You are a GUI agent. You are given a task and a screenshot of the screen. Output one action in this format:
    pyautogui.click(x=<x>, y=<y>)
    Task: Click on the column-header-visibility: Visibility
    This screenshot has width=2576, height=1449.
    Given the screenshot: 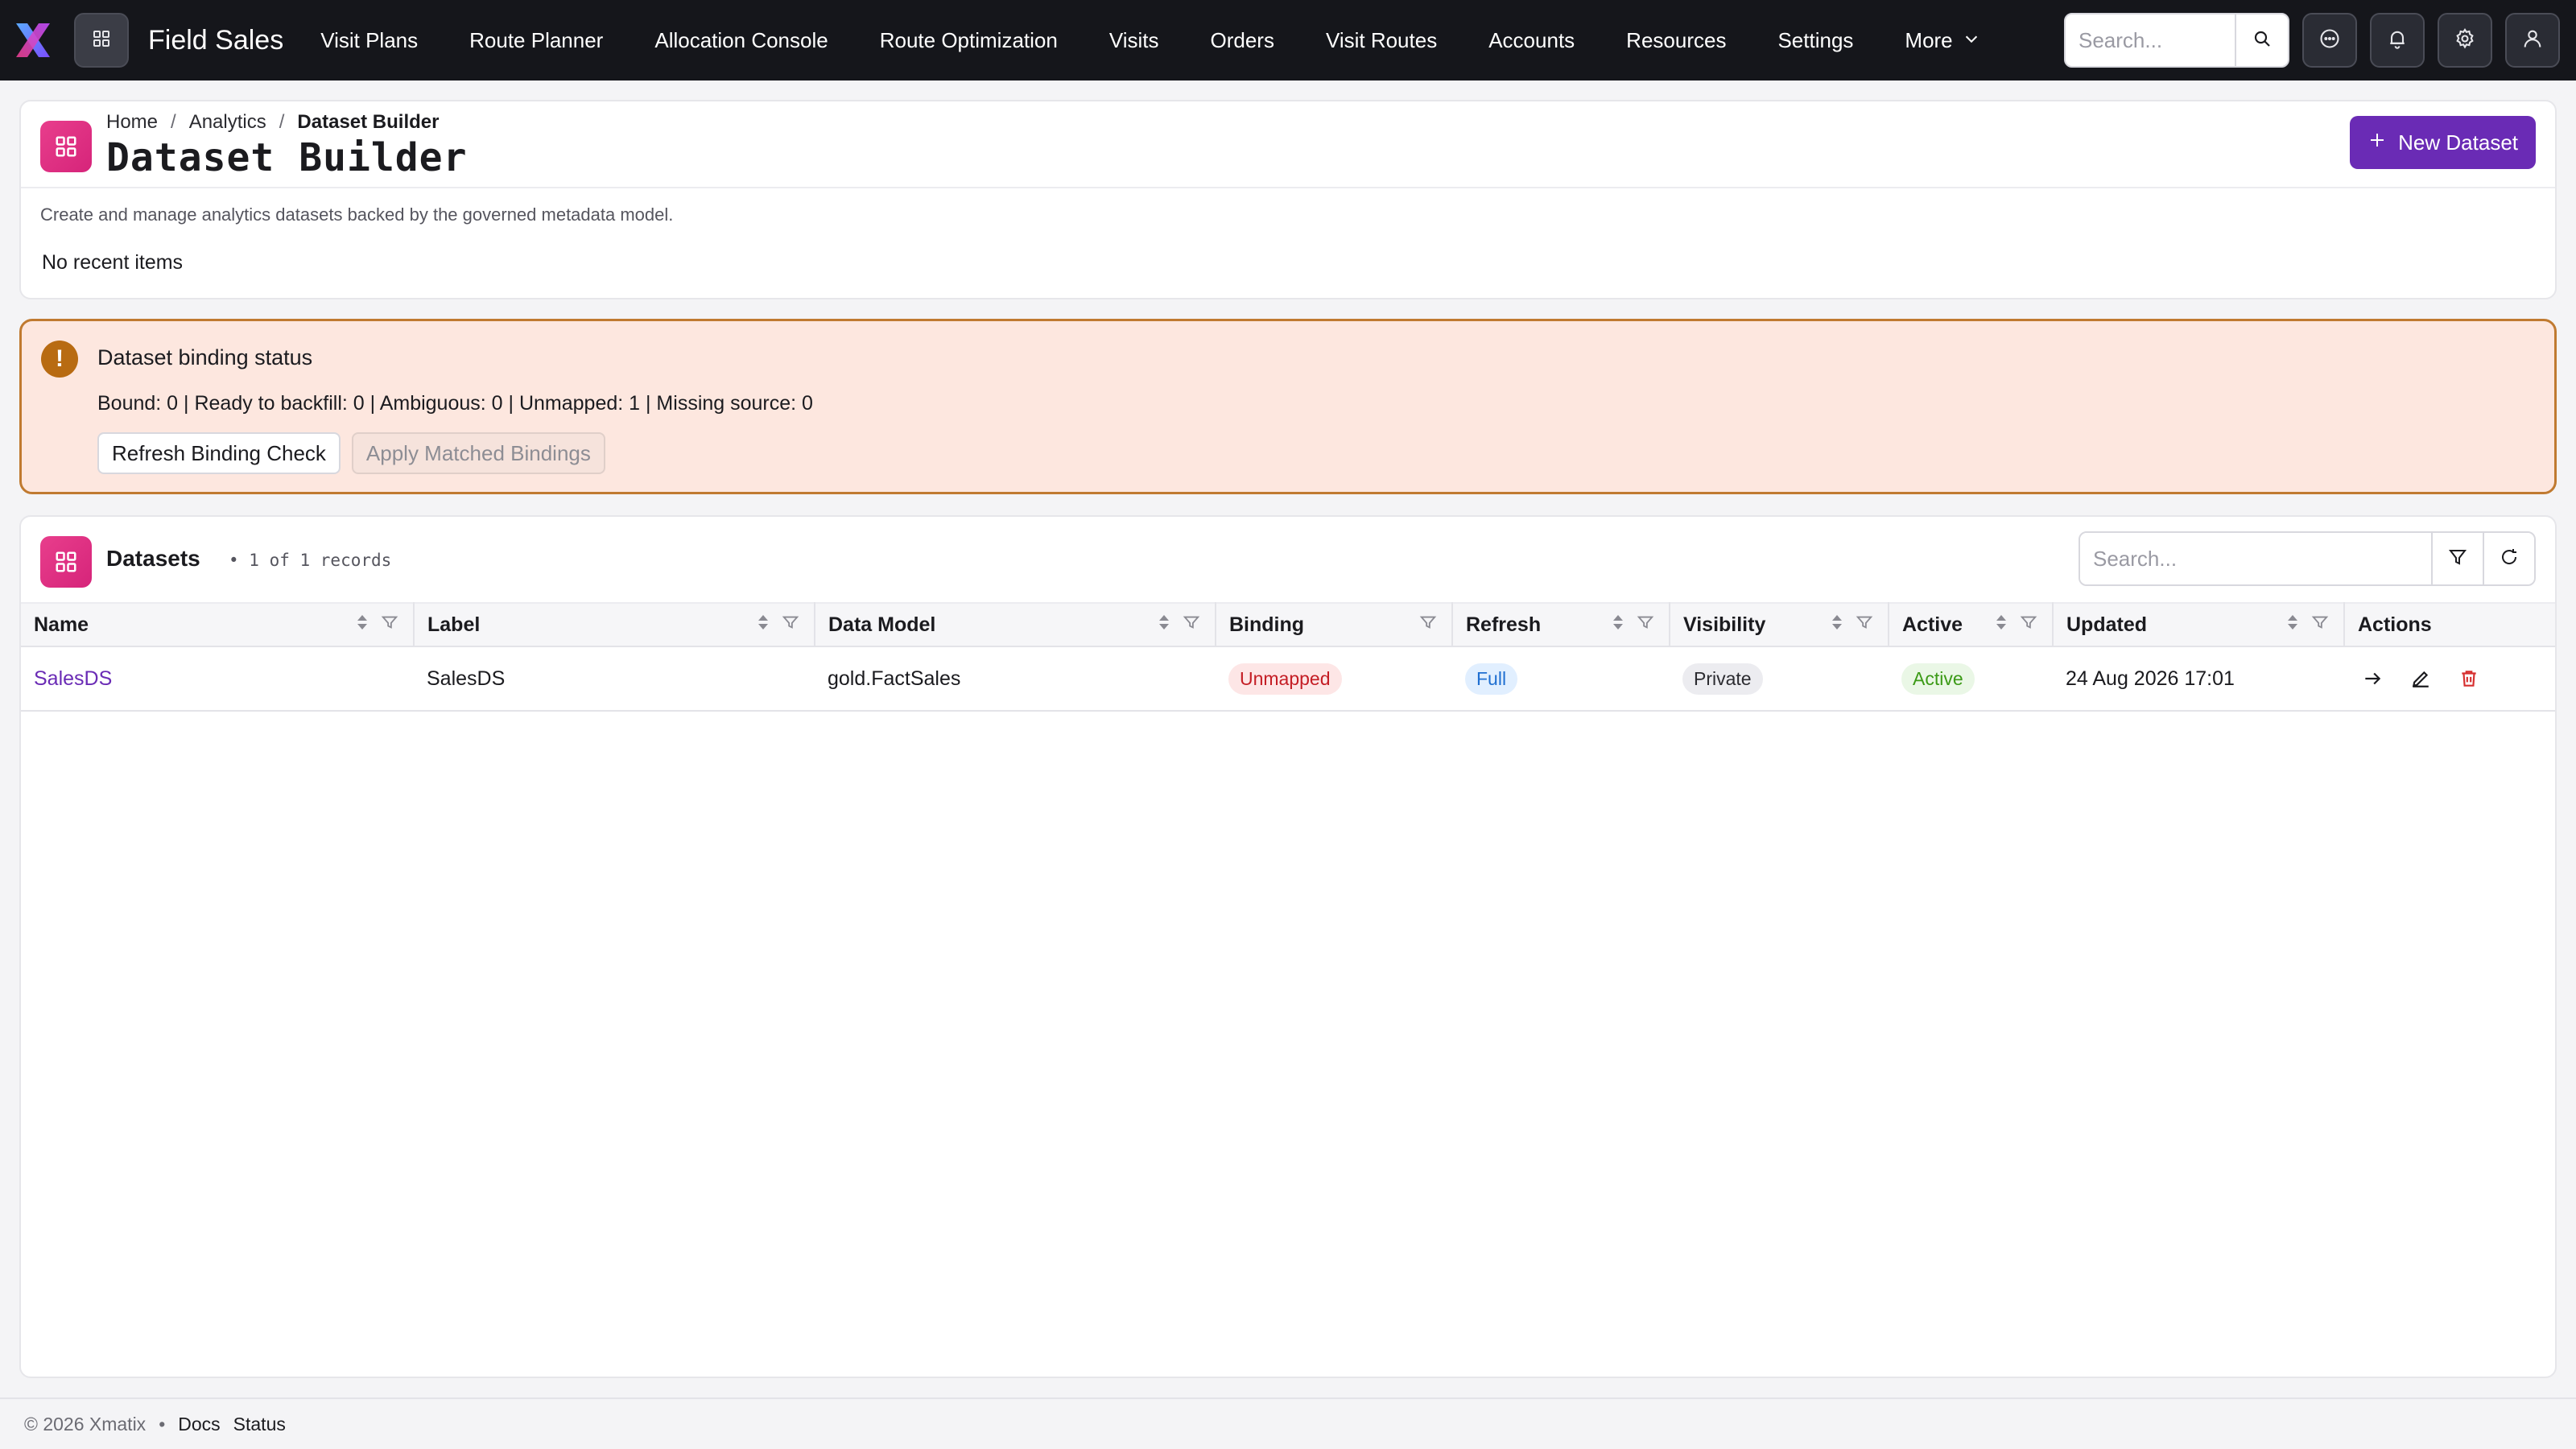 What is the action you would take?
    pyautogui.click(x=1779, y=624)
    